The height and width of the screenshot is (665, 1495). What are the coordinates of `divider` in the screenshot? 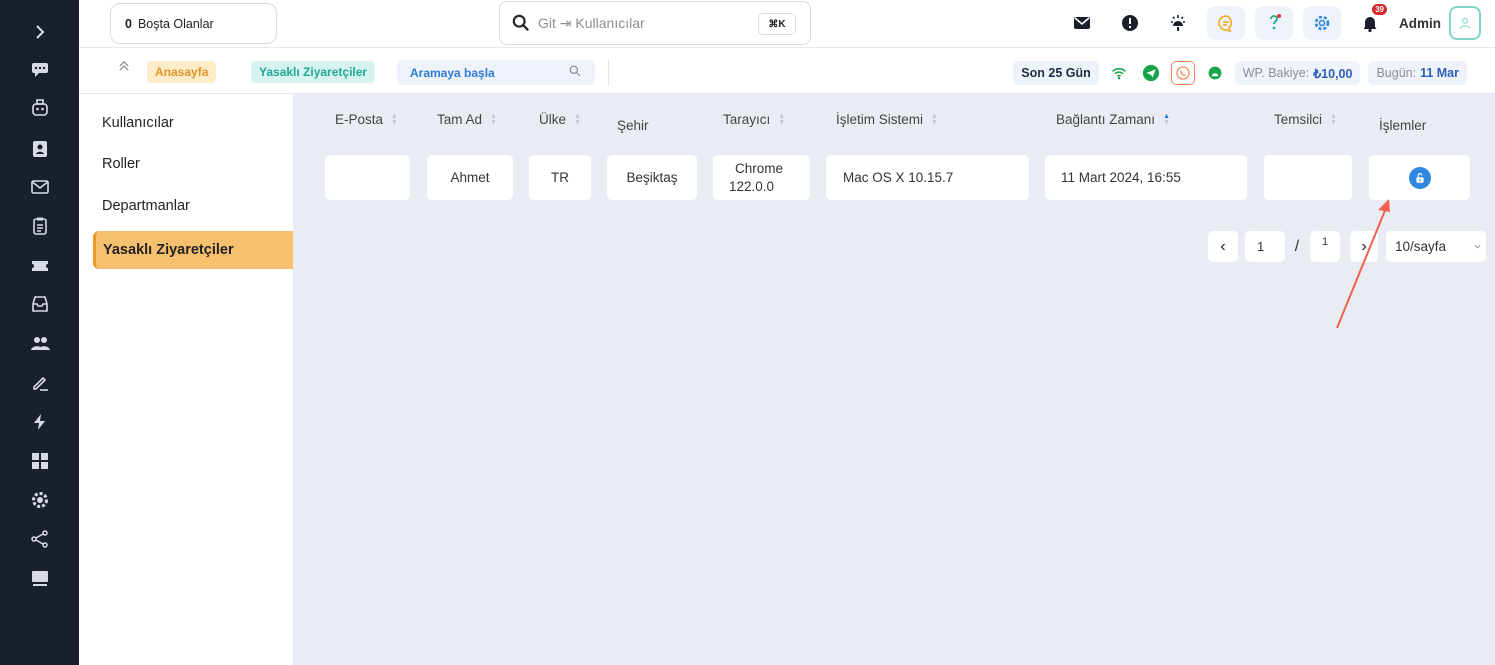 It's located at (608, 73).